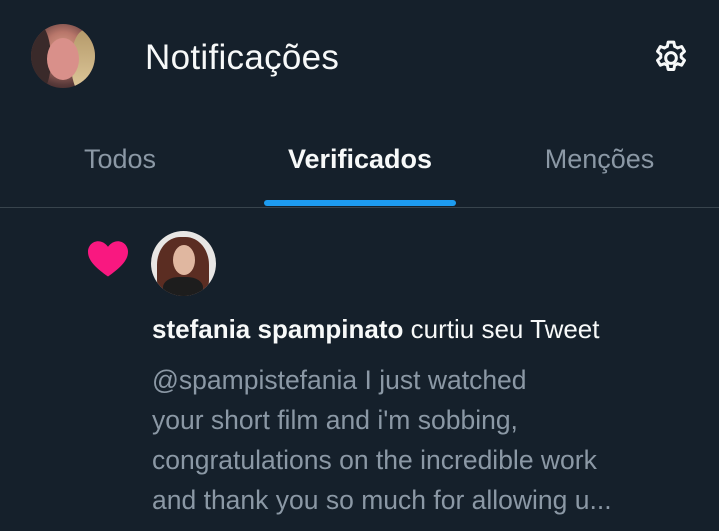 The image size is (719, 531). I want to click on avatar-body, so click(183, 286).